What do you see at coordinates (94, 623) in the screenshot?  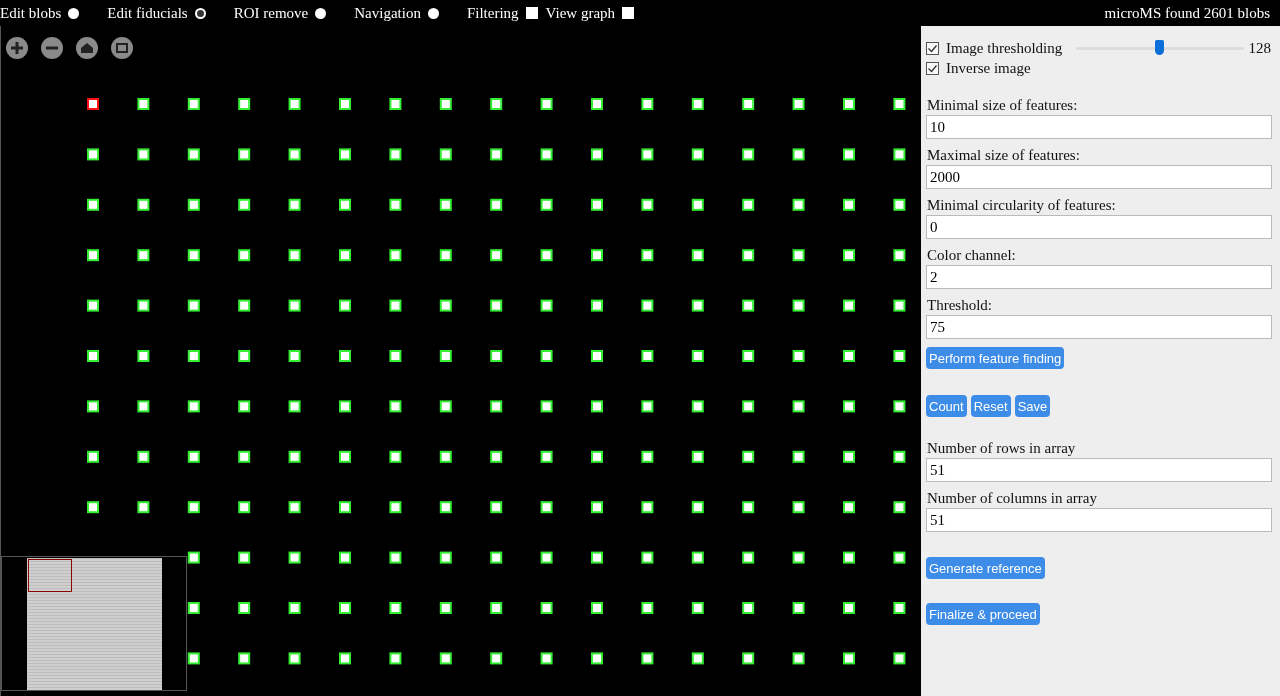 I see `minimap` at bounding box center [94, 623].